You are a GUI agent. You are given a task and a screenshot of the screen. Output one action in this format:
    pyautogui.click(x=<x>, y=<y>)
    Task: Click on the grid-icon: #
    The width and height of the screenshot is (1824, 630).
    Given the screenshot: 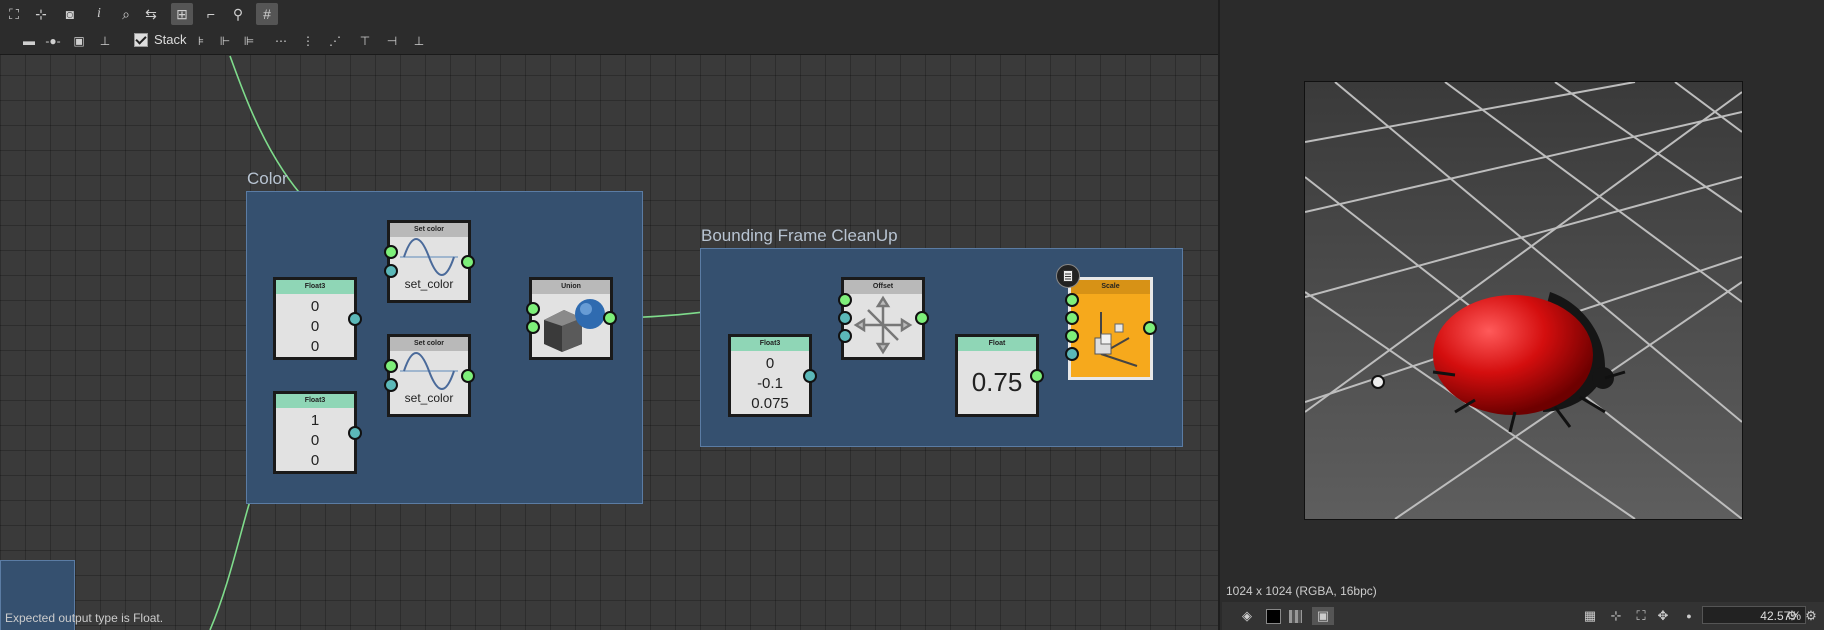 What is the action you would take?
    pyautogui.click(x=267, y=14)
    